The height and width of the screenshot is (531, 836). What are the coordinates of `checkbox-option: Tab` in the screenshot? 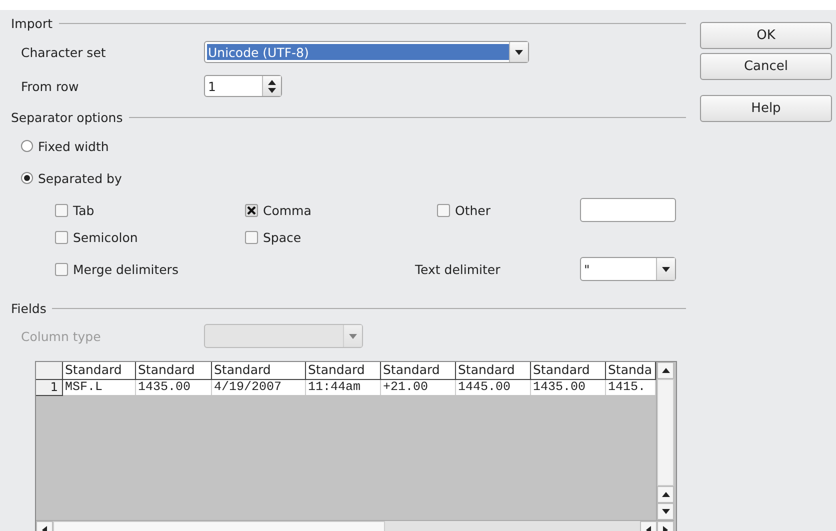 It's located at (150, 210).